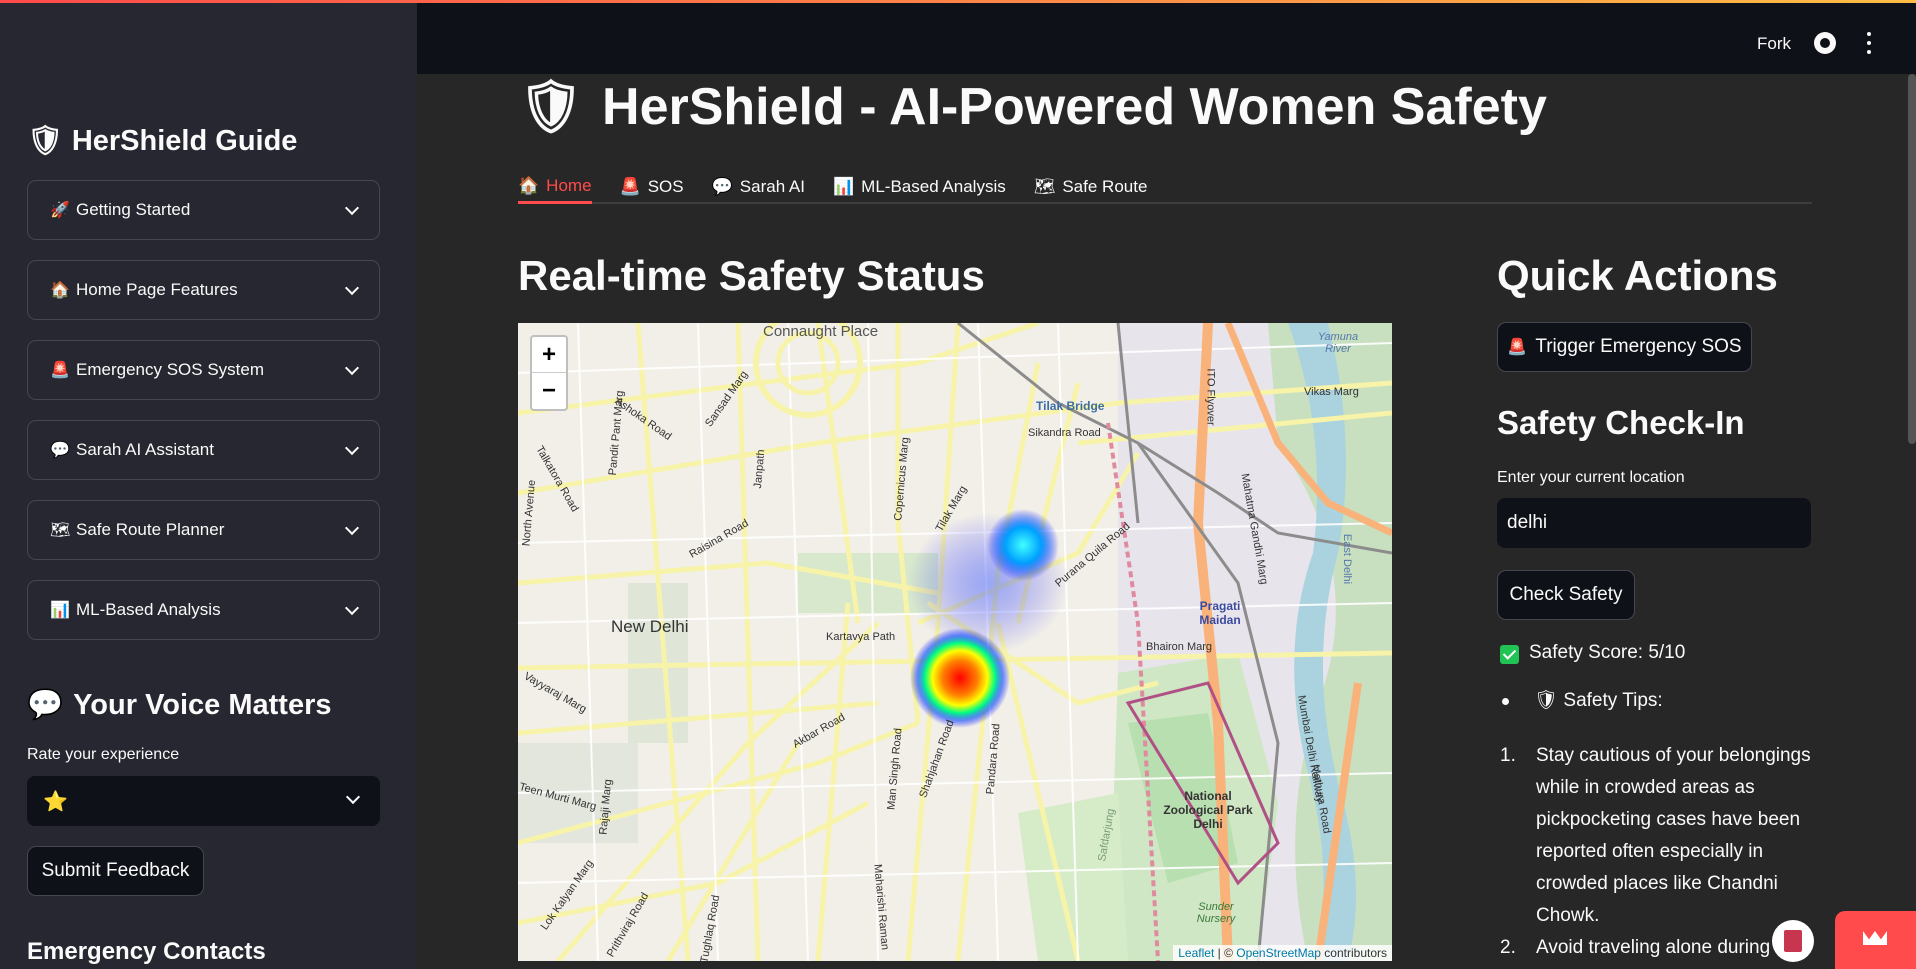 This screenshot has height=969, width=1916. What do you see at coordinates (1166, 37) in the screenshot?
I see `app-header` at bounding box center [1166, 37].